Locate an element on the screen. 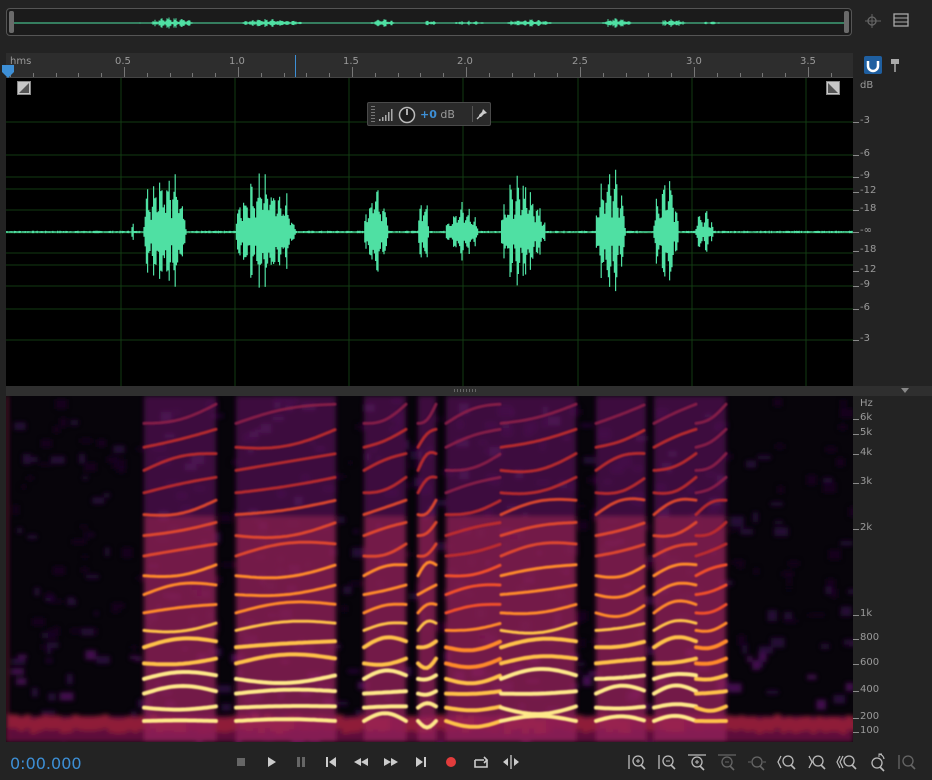 Image resolution: width=932 pixels, height=780 pixels. zoom-selection-button is located at coordinates (757, 762).